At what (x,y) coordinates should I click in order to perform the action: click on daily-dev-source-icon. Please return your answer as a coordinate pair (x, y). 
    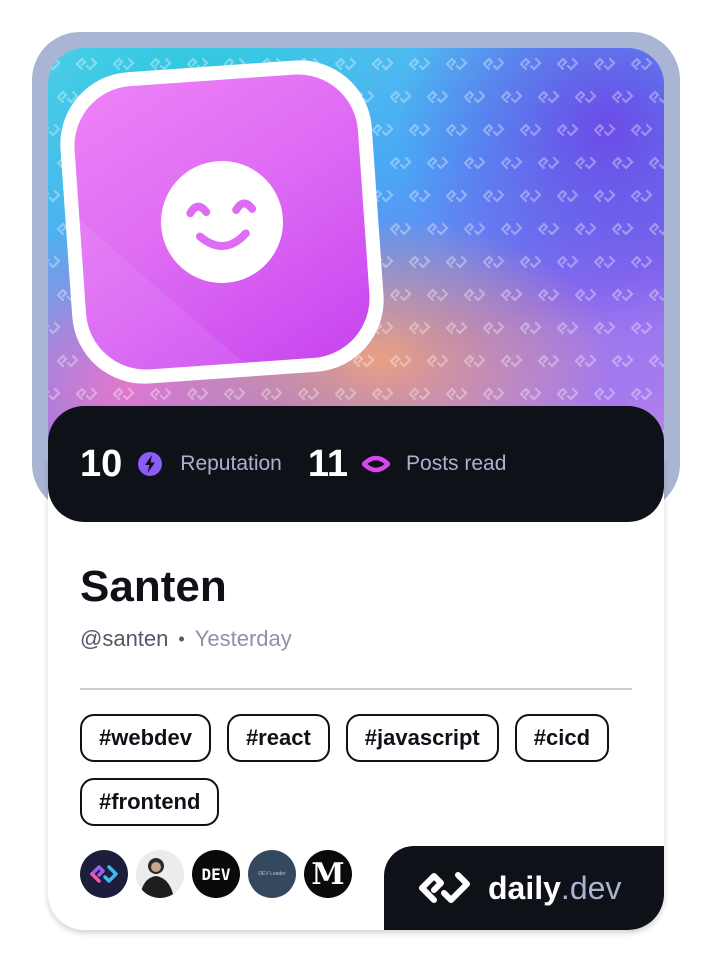
    Looking at the image, I should click on (104, 874).